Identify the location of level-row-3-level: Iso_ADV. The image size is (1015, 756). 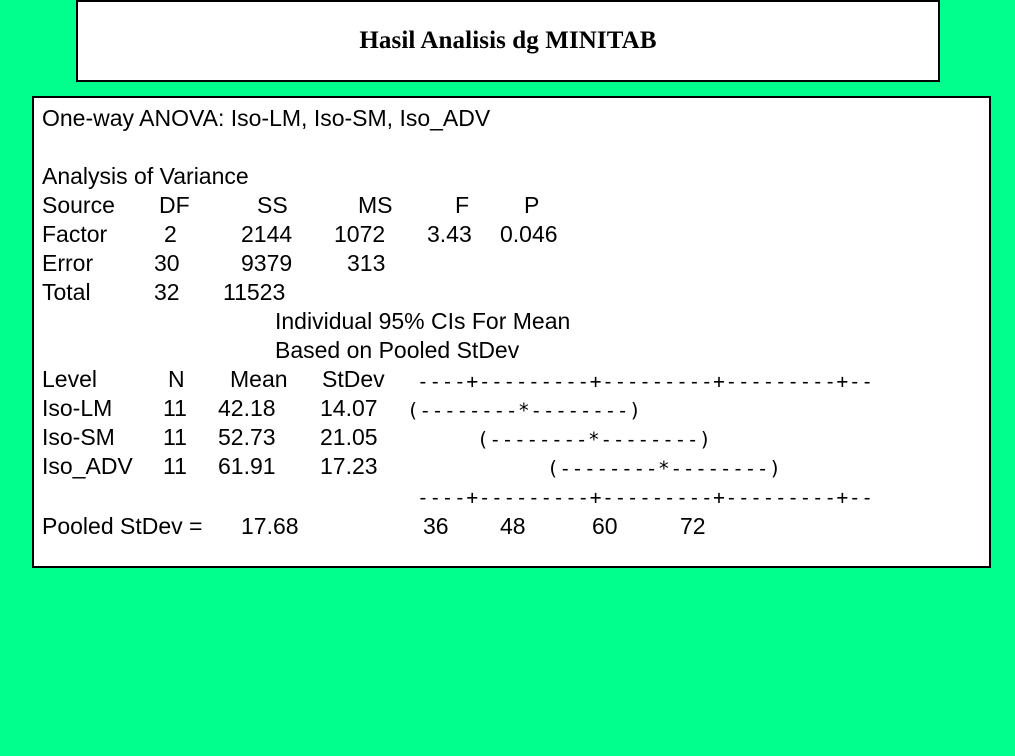
(87, 466).